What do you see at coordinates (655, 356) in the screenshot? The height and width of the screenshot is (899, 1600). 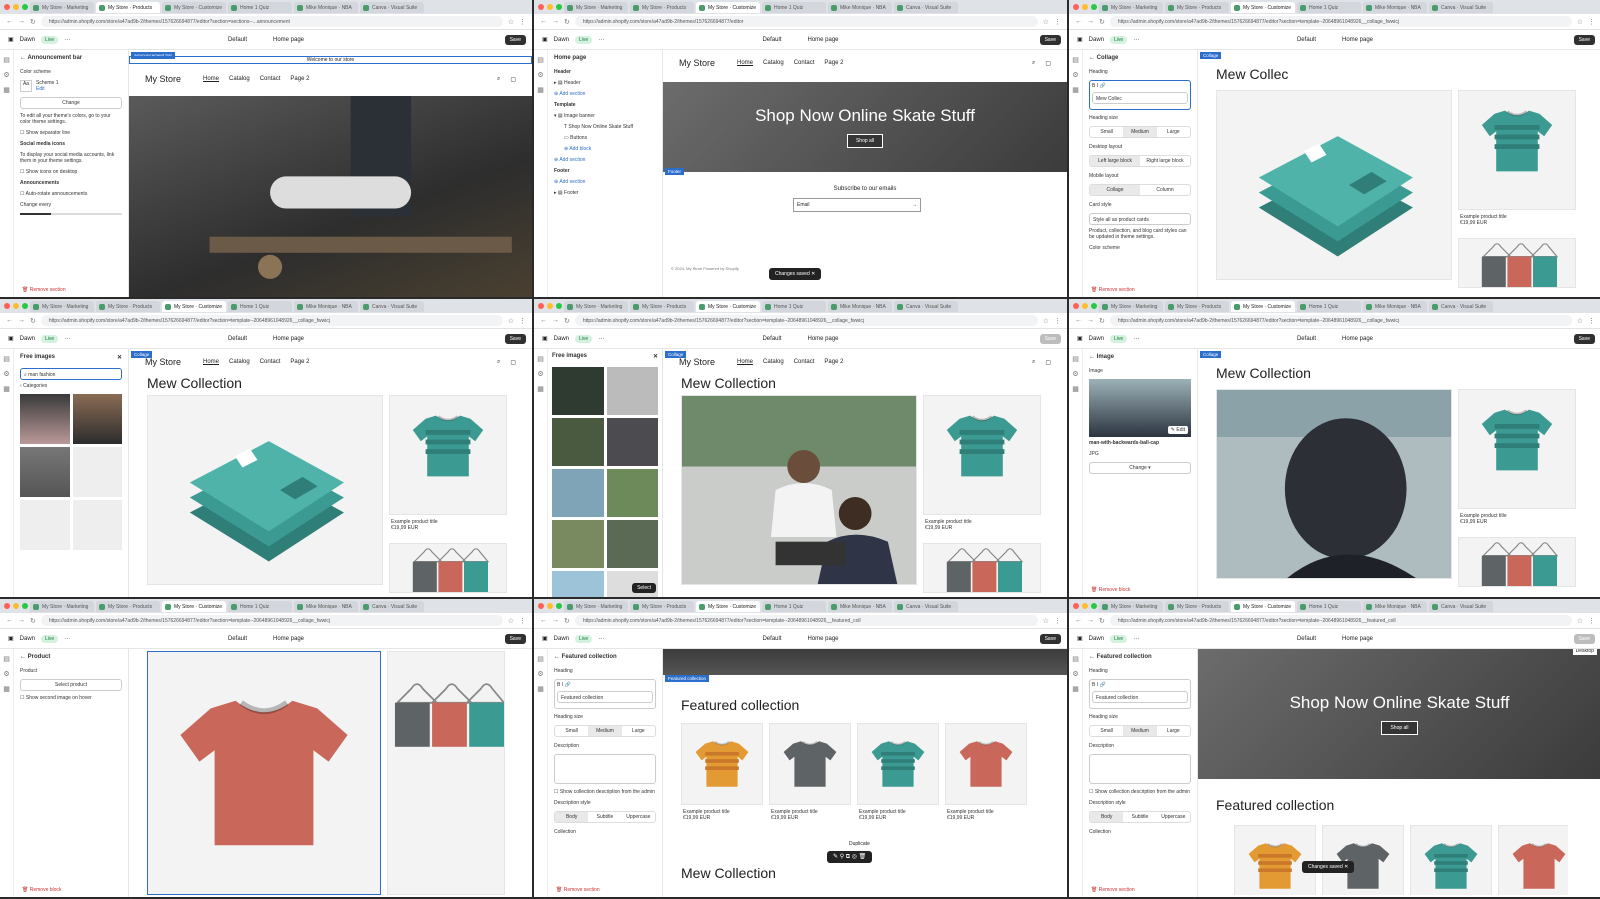 I see `close-icon: ✕` at bounding box center [655, 356].